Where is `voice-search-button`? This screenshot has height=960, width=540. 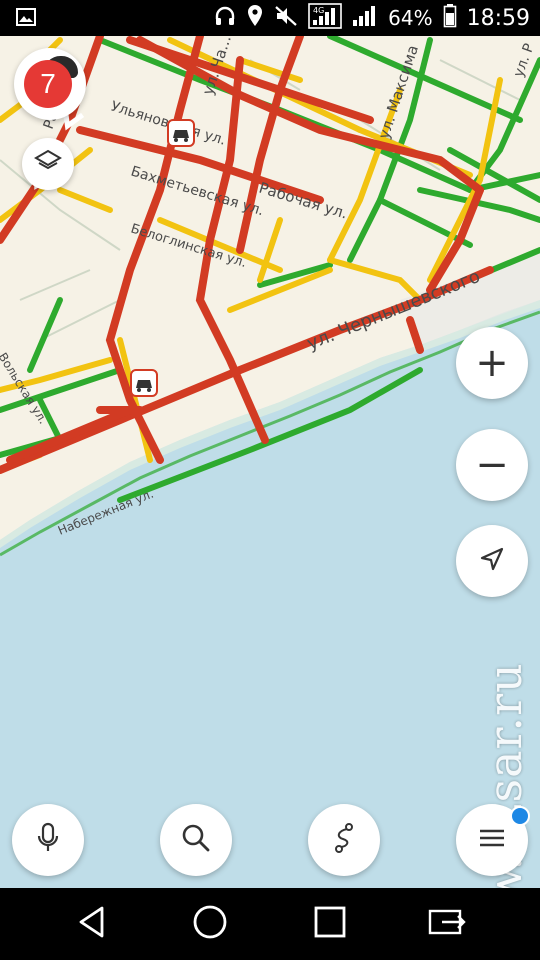 voice-search-button is located at coordinates (48, 840).